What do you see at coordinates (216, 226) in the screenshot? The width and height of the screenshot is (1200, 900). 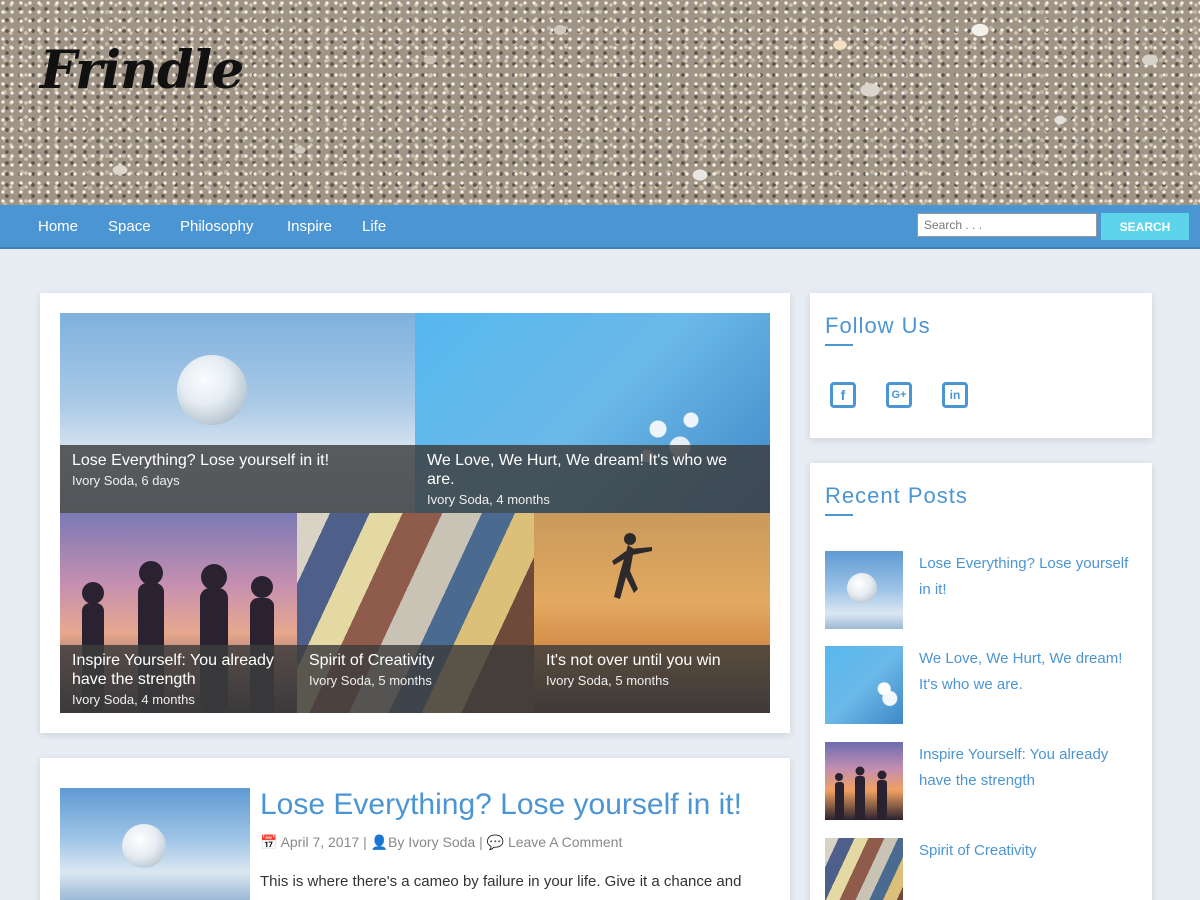 I see `nav-item-philosophy: Philosophy` at bounding box center [216, 226].